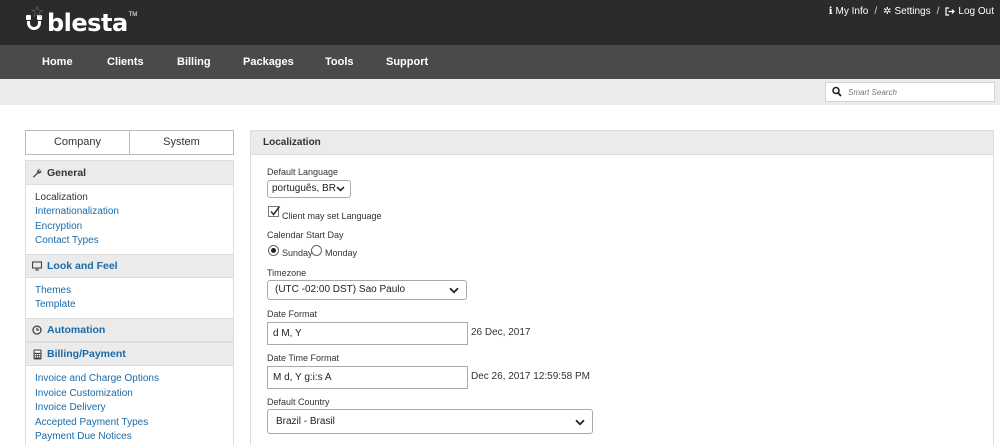  Describe the element at coordinates (530, 376) in the screenshot. I see `date-time-format-preview: Dec 26, 2017 12:59:58 PM` at that location.